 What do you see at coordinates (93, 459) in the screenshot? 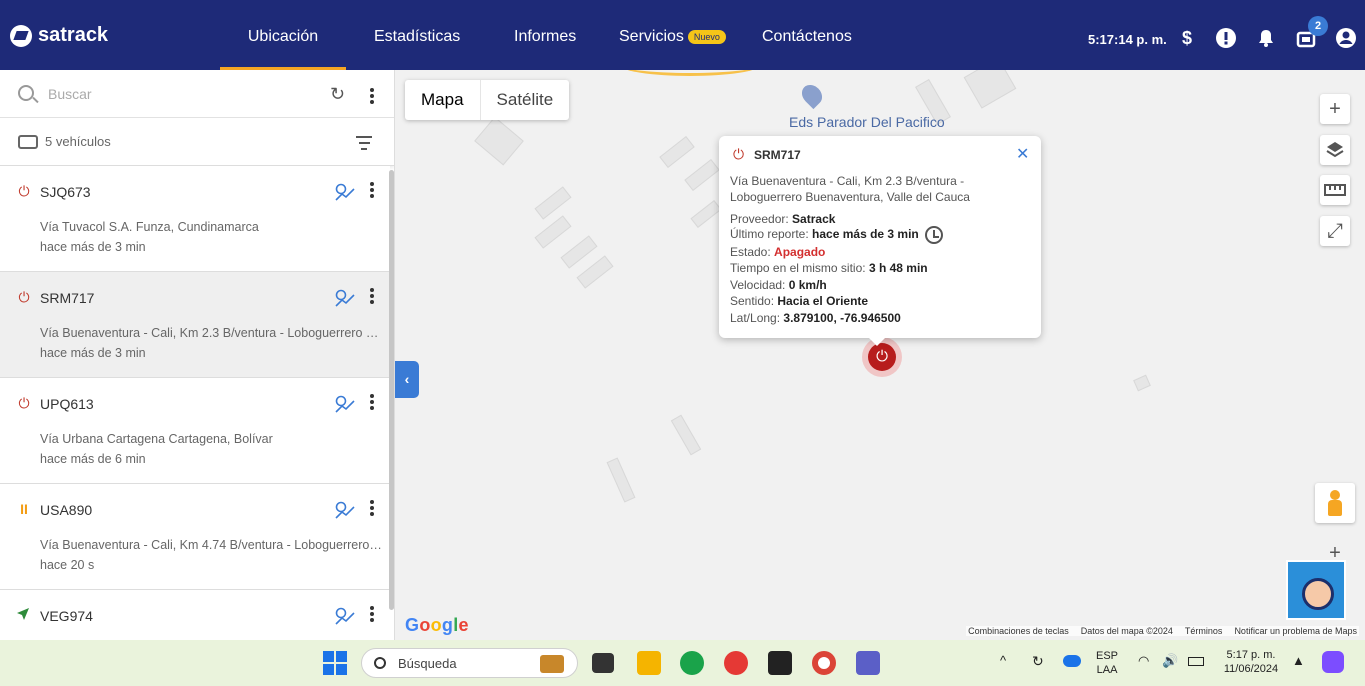
I see `vehicle-last-report: hace más de 6 min` at bounding box center [93, 459].